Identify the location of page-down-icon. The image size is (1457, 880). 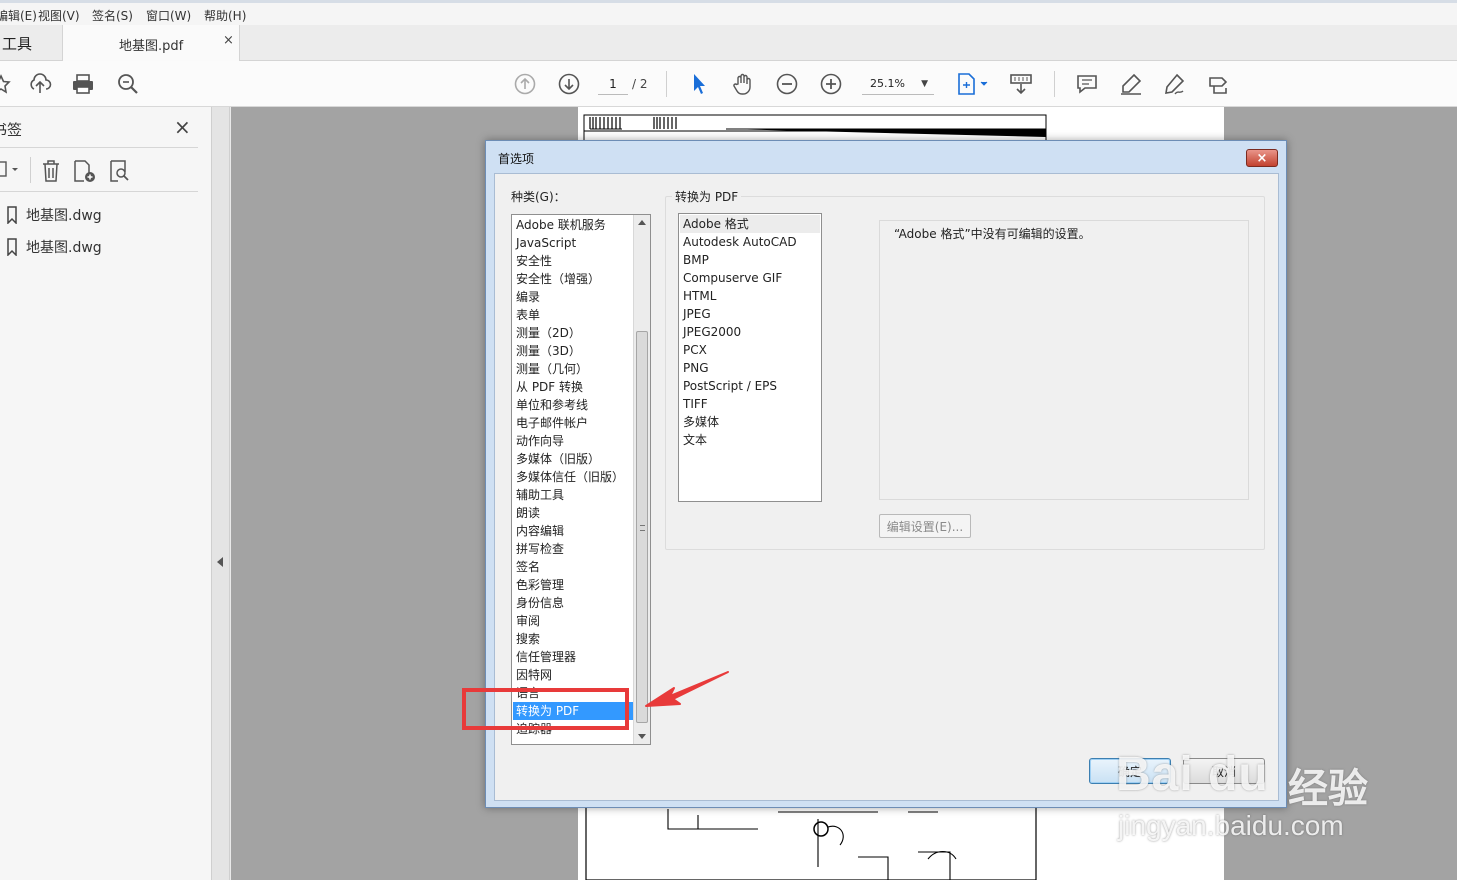
(569, 84).